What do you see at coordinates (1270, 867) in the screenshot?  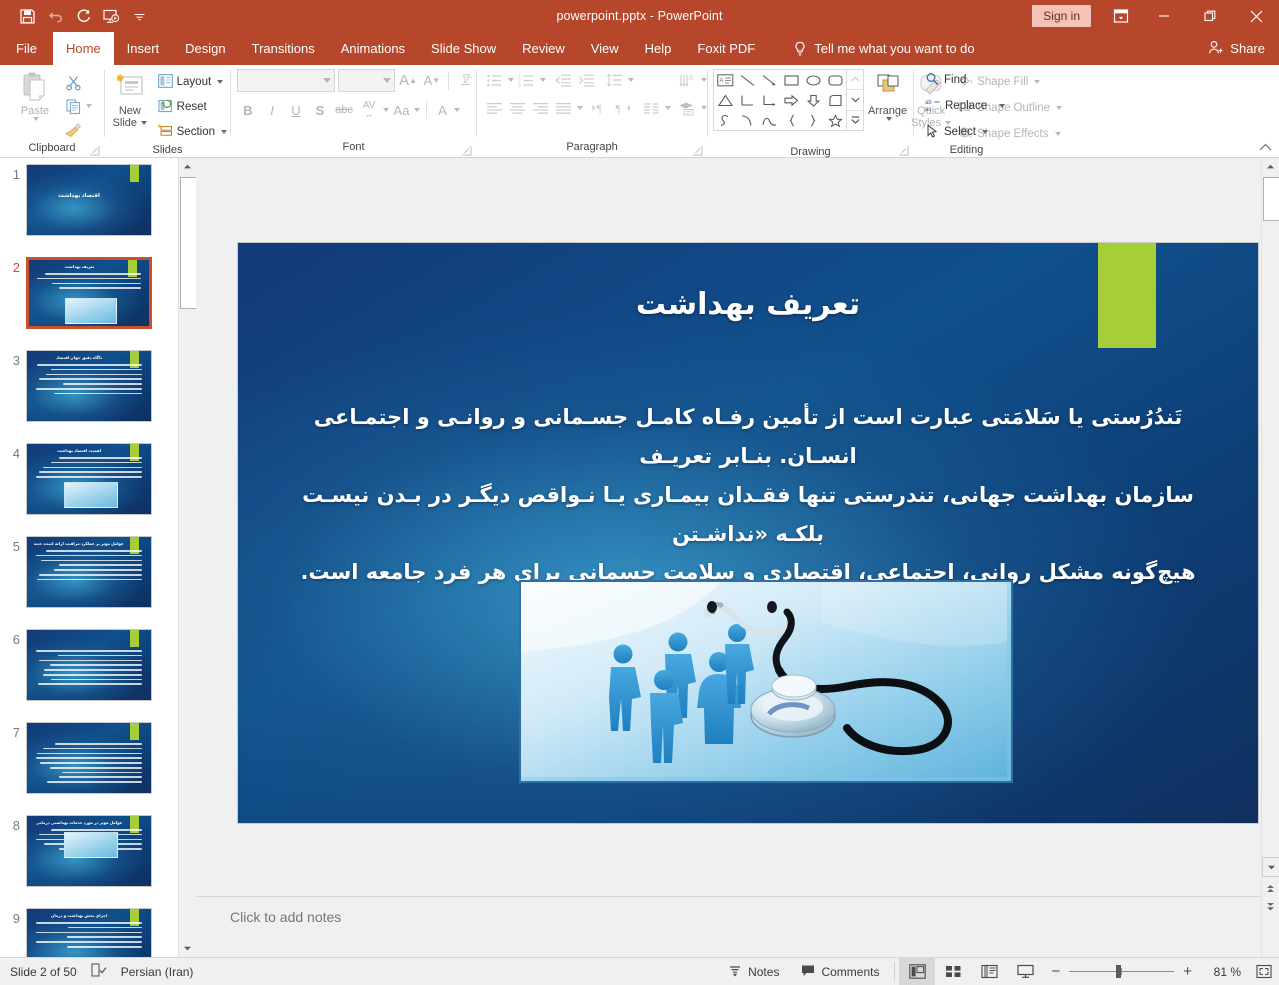 I see `scroll-down-icon` at bounding box center [1270, 867].